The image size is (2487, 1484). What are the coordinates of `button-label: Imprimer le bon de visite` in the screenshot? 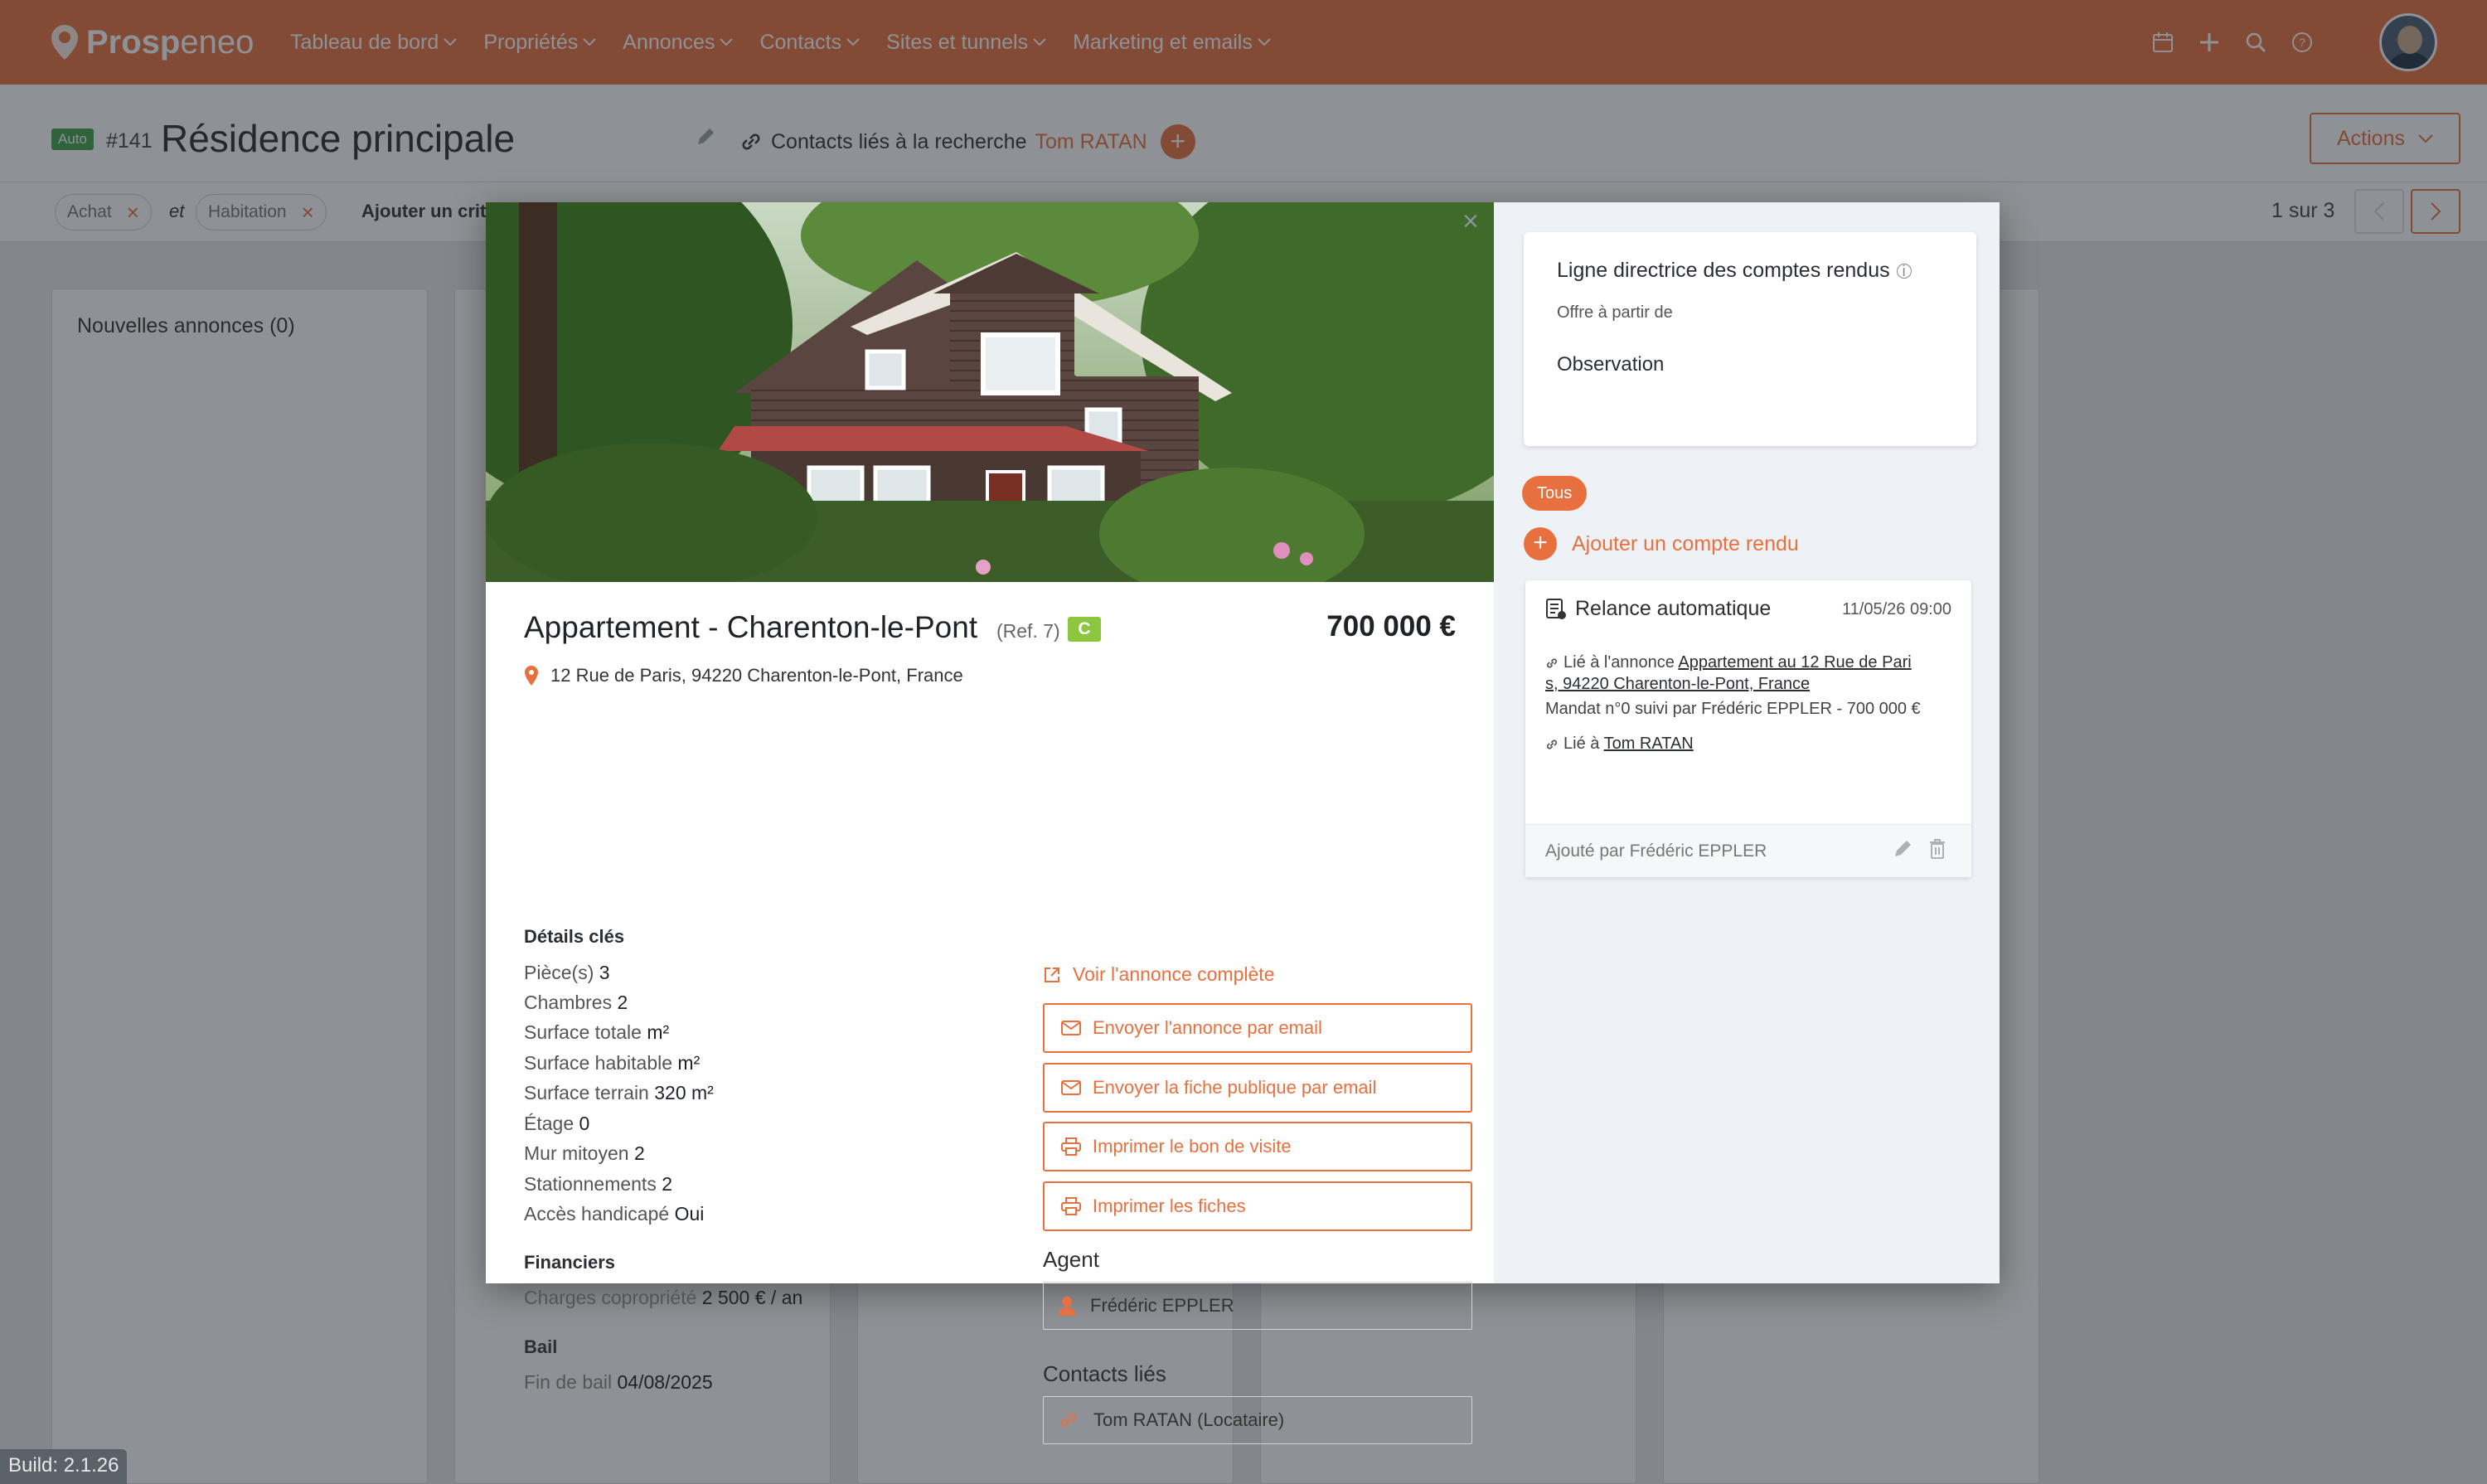 It's located at (1192, 1147).